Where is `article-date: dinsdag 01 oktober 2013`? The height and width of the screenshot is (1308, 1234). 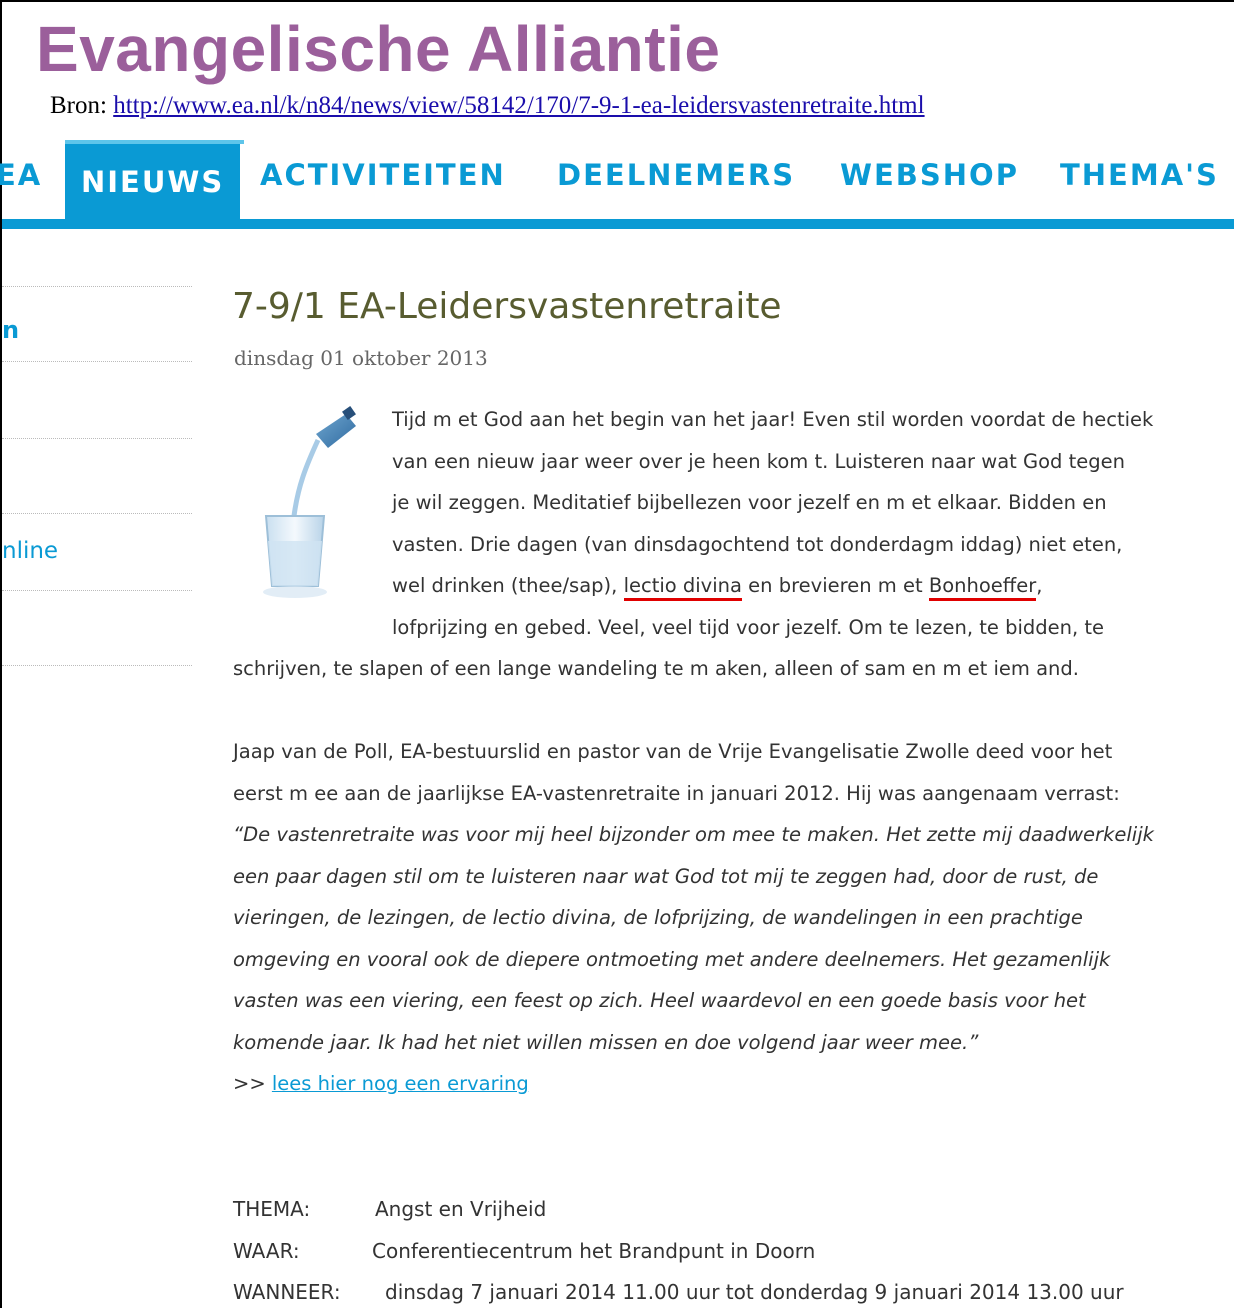 article-date: dinsdag 01 oktober 2013 is located at coordinates (361, 358).